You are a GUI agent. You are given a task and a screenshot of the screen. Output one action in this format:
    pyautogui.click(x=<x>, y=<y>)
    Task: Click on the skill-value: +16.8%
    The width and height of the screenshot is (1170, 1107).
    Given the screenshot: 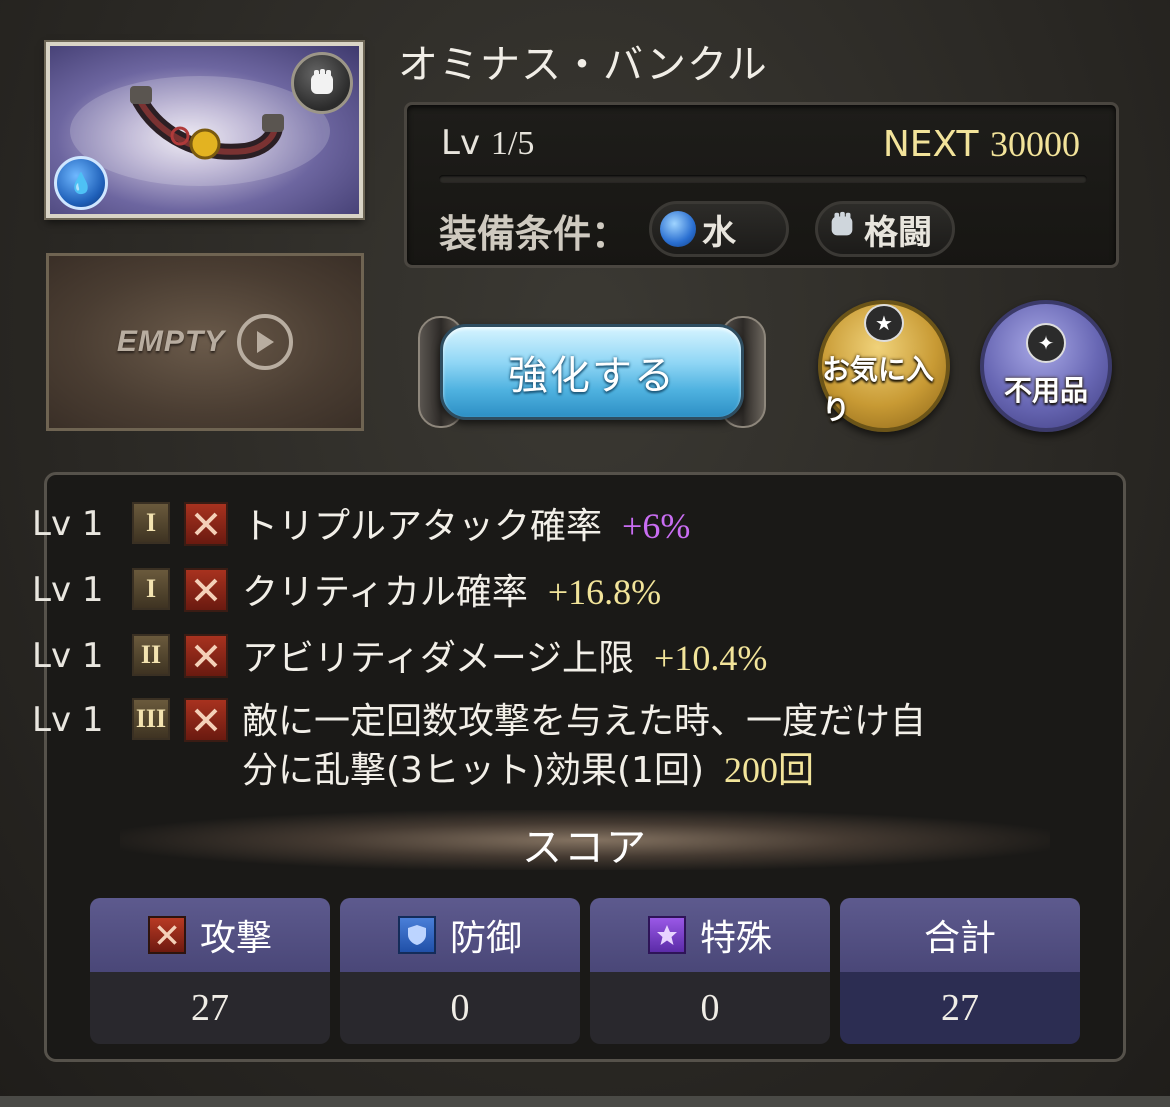 What is the action you would take?
    pyautogui.click(x=604, y=592)
    